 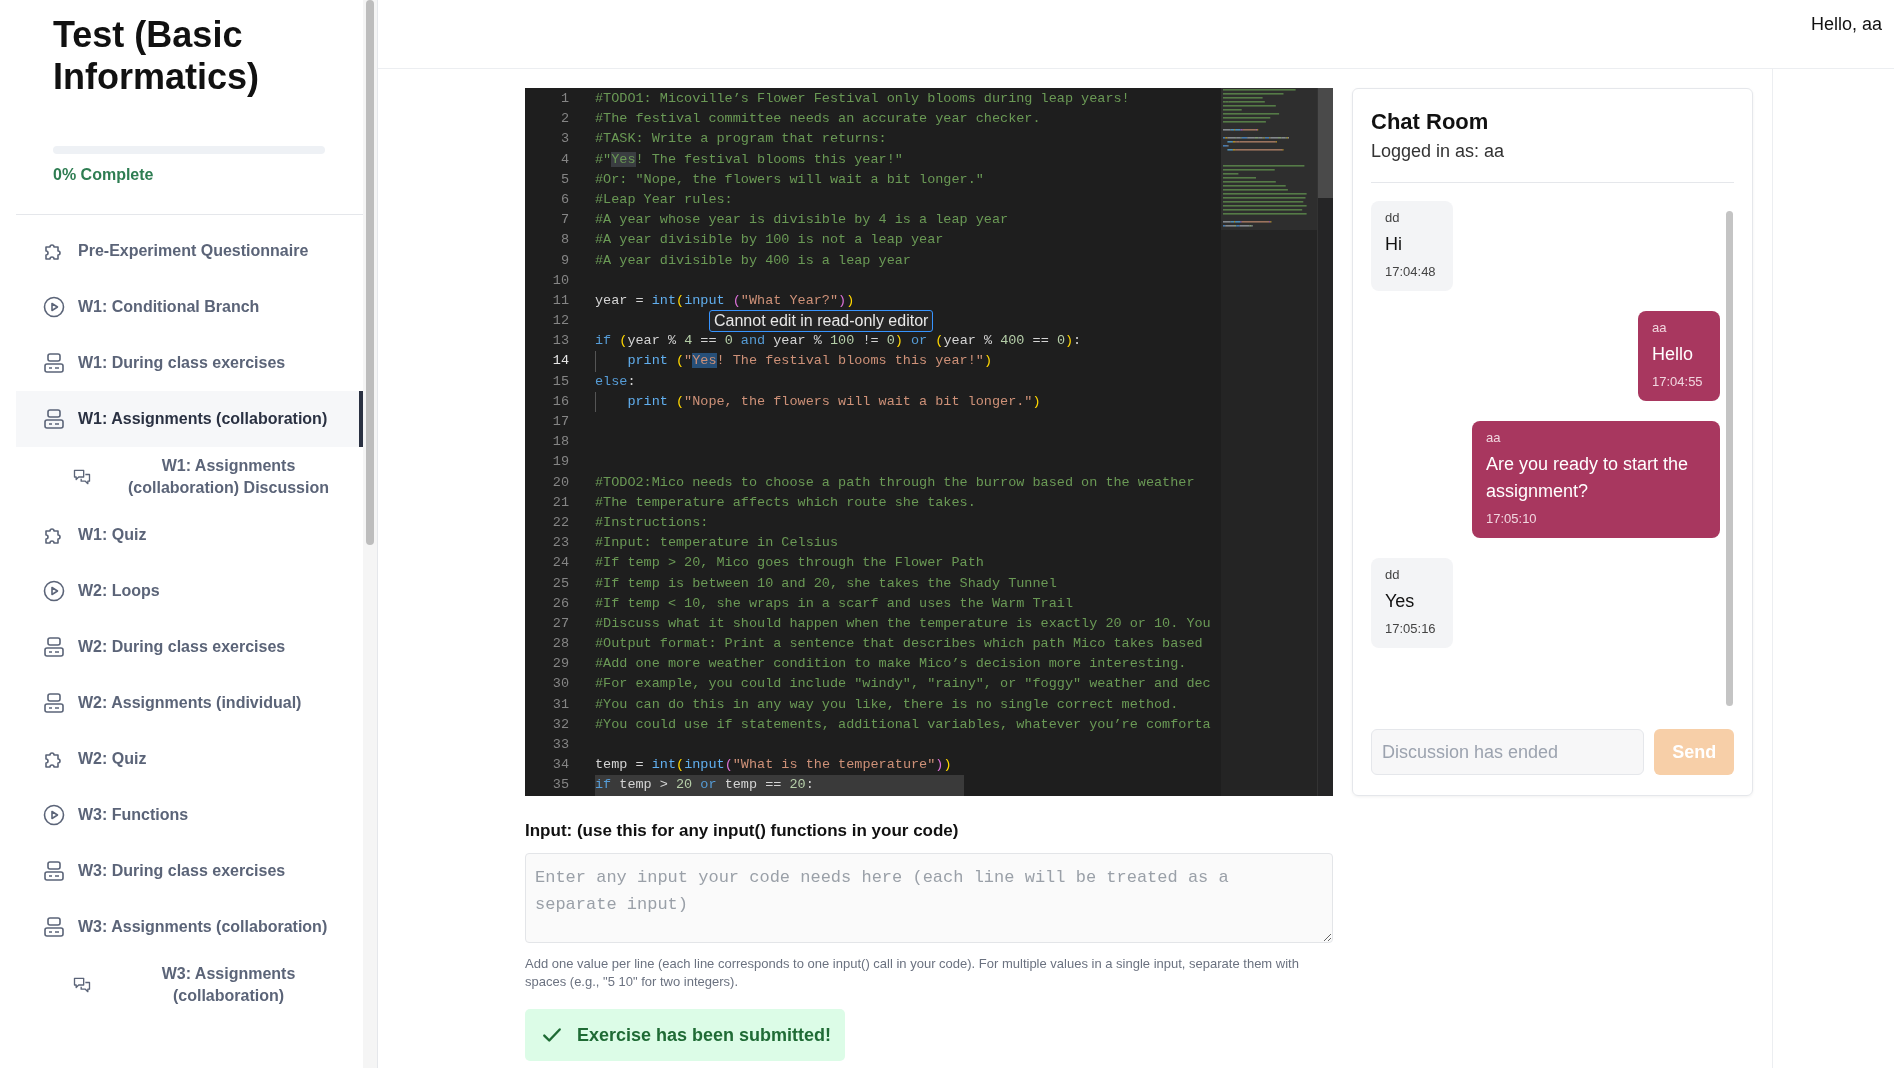 What do you see at coordinates (560, 422) in the screenshot?
I see `line-number: 17` at bounding box center [560, 422].